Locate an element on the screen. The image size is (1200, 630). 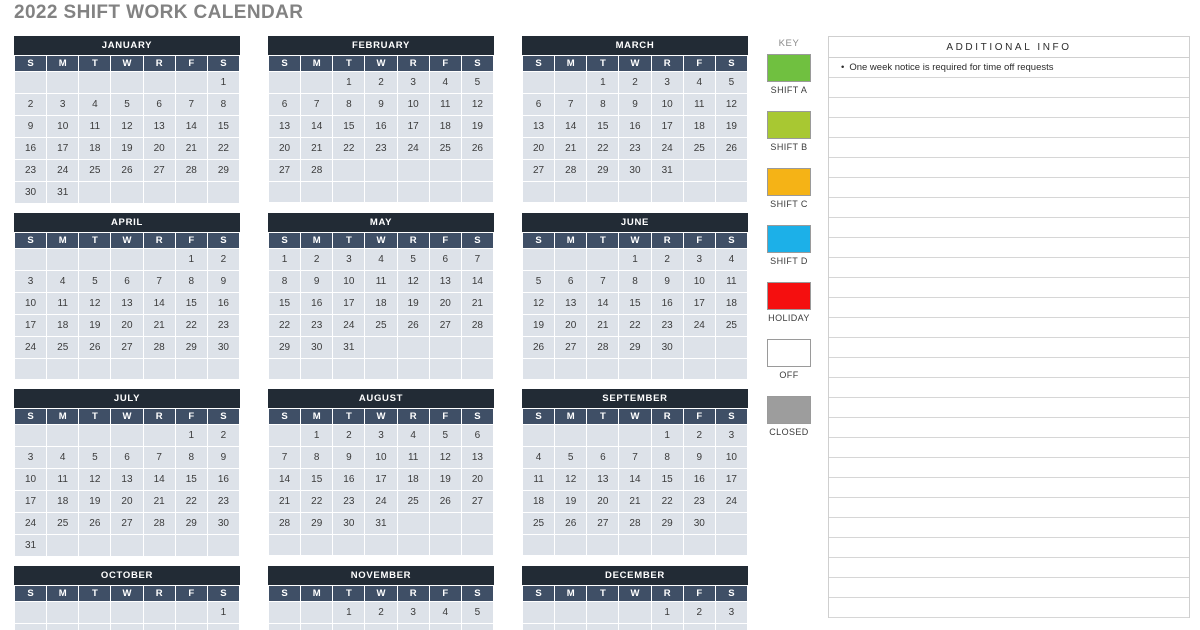
date-cell: 4 is located at coordinates (63, 457).